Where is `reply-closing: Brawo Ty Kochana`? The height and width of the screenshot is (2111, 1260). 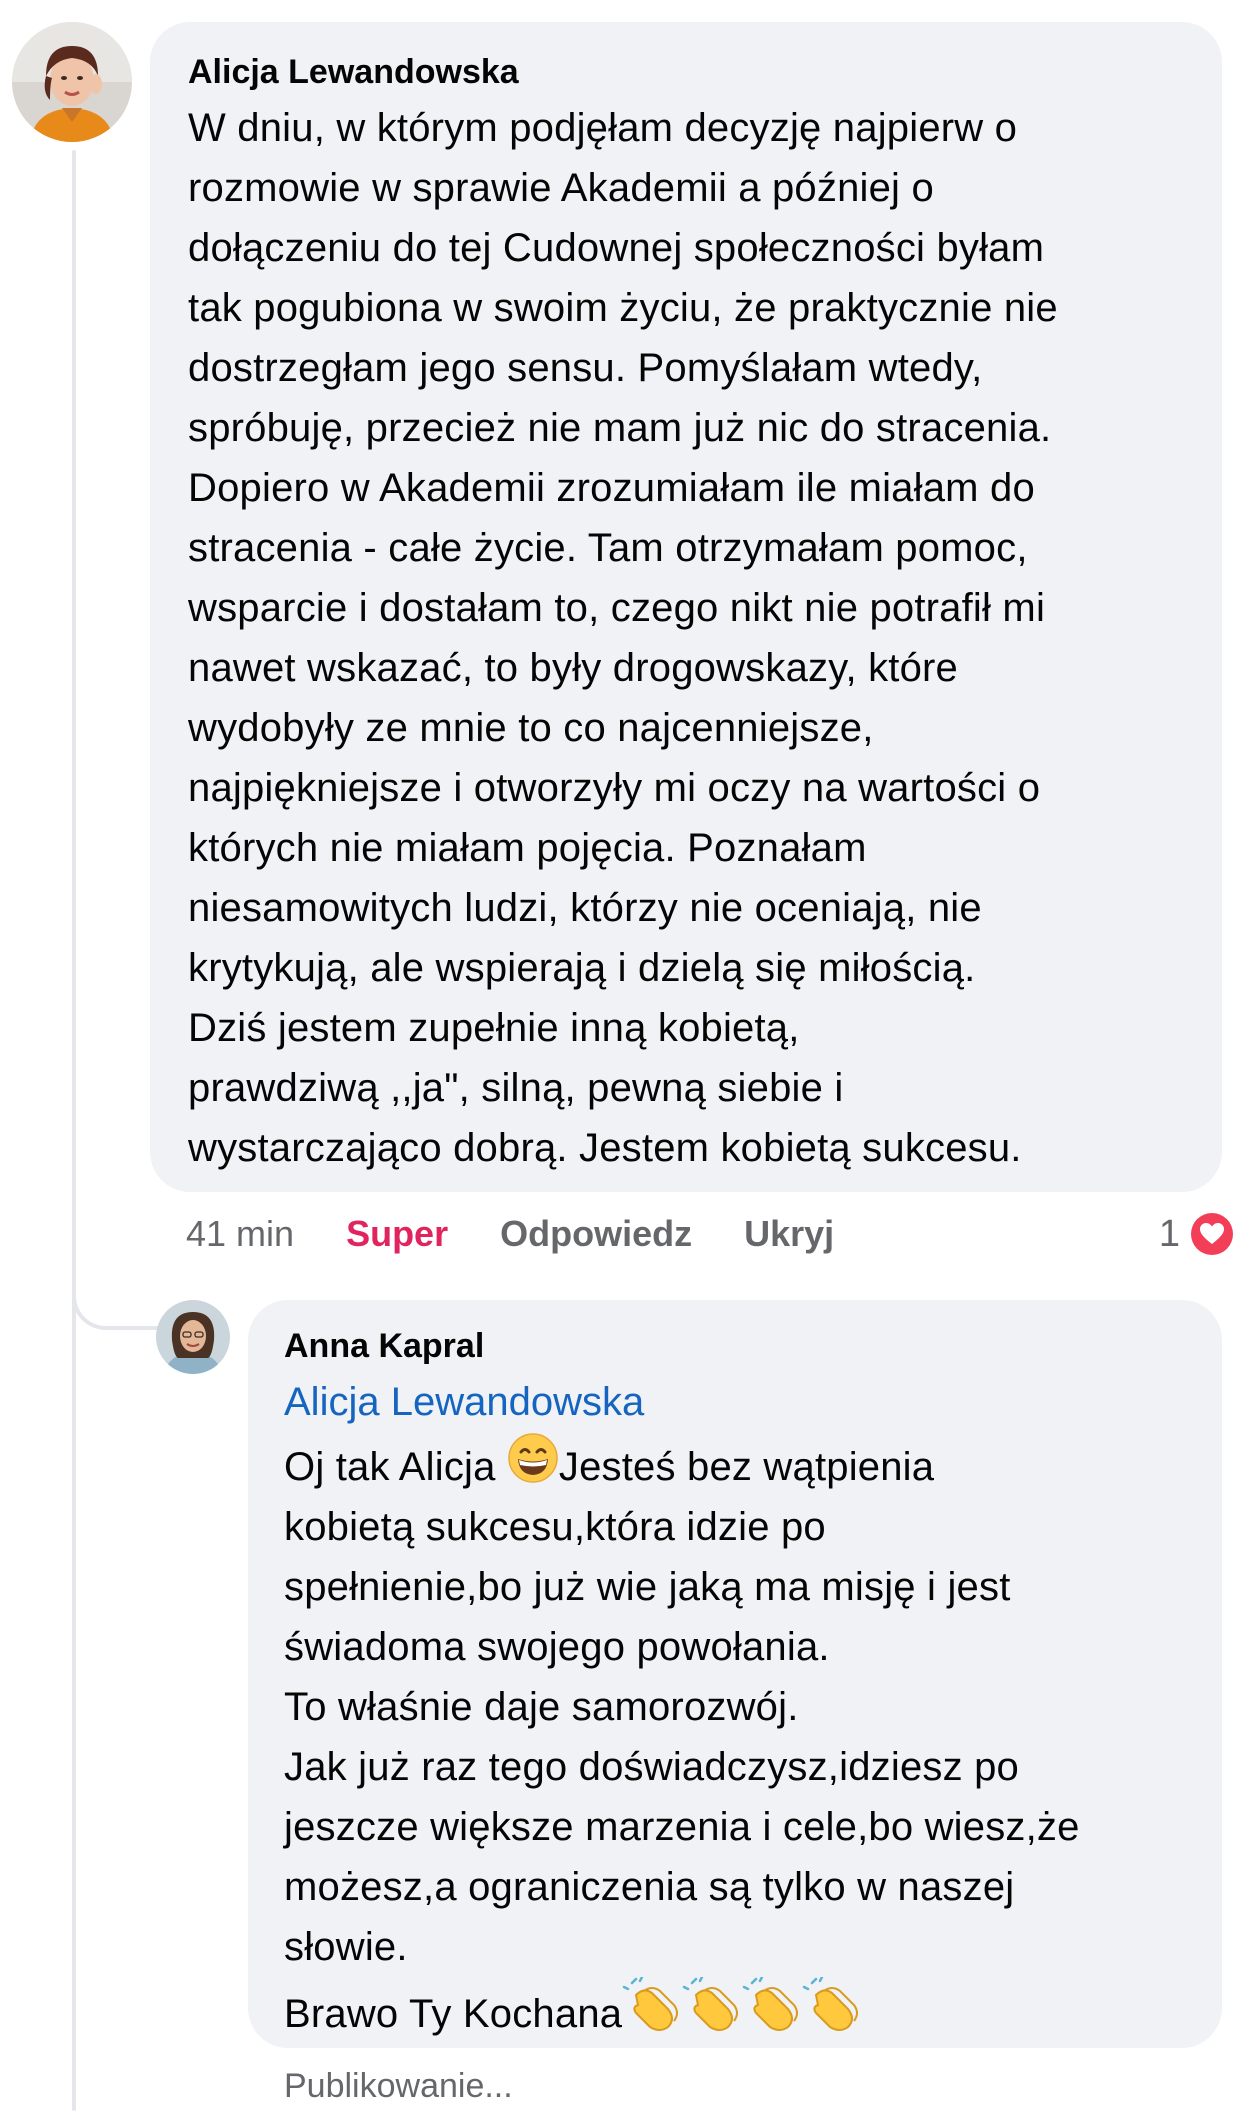
reply-closing: Brawo Ty Kochana is located at coordinates (453, 2014).